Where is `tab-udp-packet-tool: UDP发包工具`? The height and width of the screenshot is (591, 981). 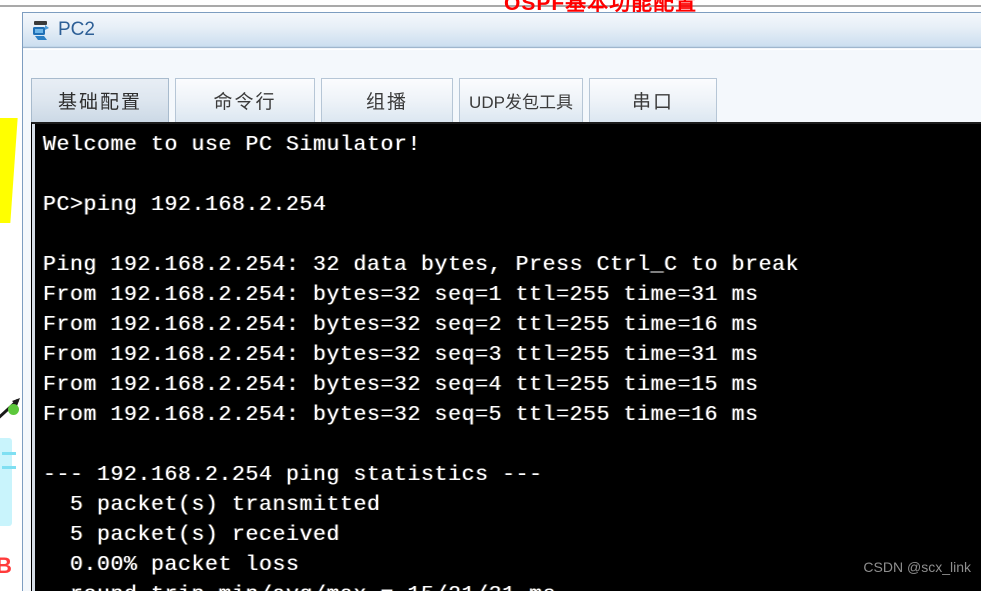
tab-udp-packet-tool: UDP发包工具 is located at coordinates (521, 100).